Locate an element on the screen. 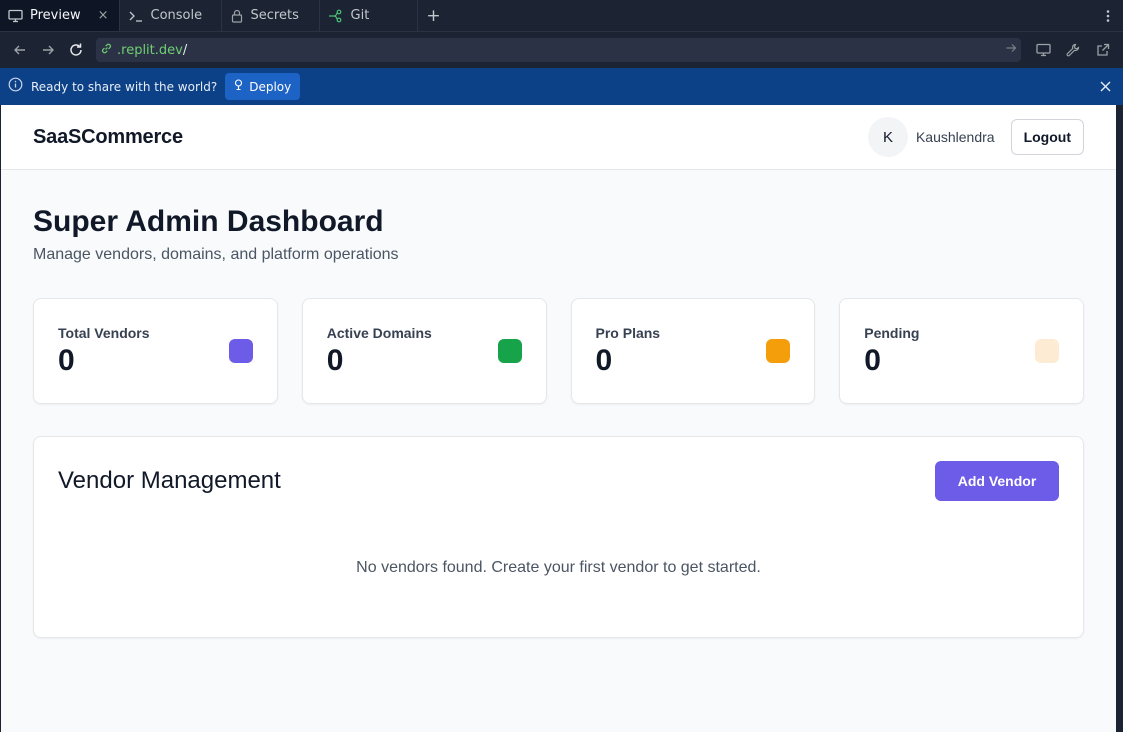 Image resolution: width=1123 pixels, height=732 pixels. link-icon is located at coordinates (106, 50).